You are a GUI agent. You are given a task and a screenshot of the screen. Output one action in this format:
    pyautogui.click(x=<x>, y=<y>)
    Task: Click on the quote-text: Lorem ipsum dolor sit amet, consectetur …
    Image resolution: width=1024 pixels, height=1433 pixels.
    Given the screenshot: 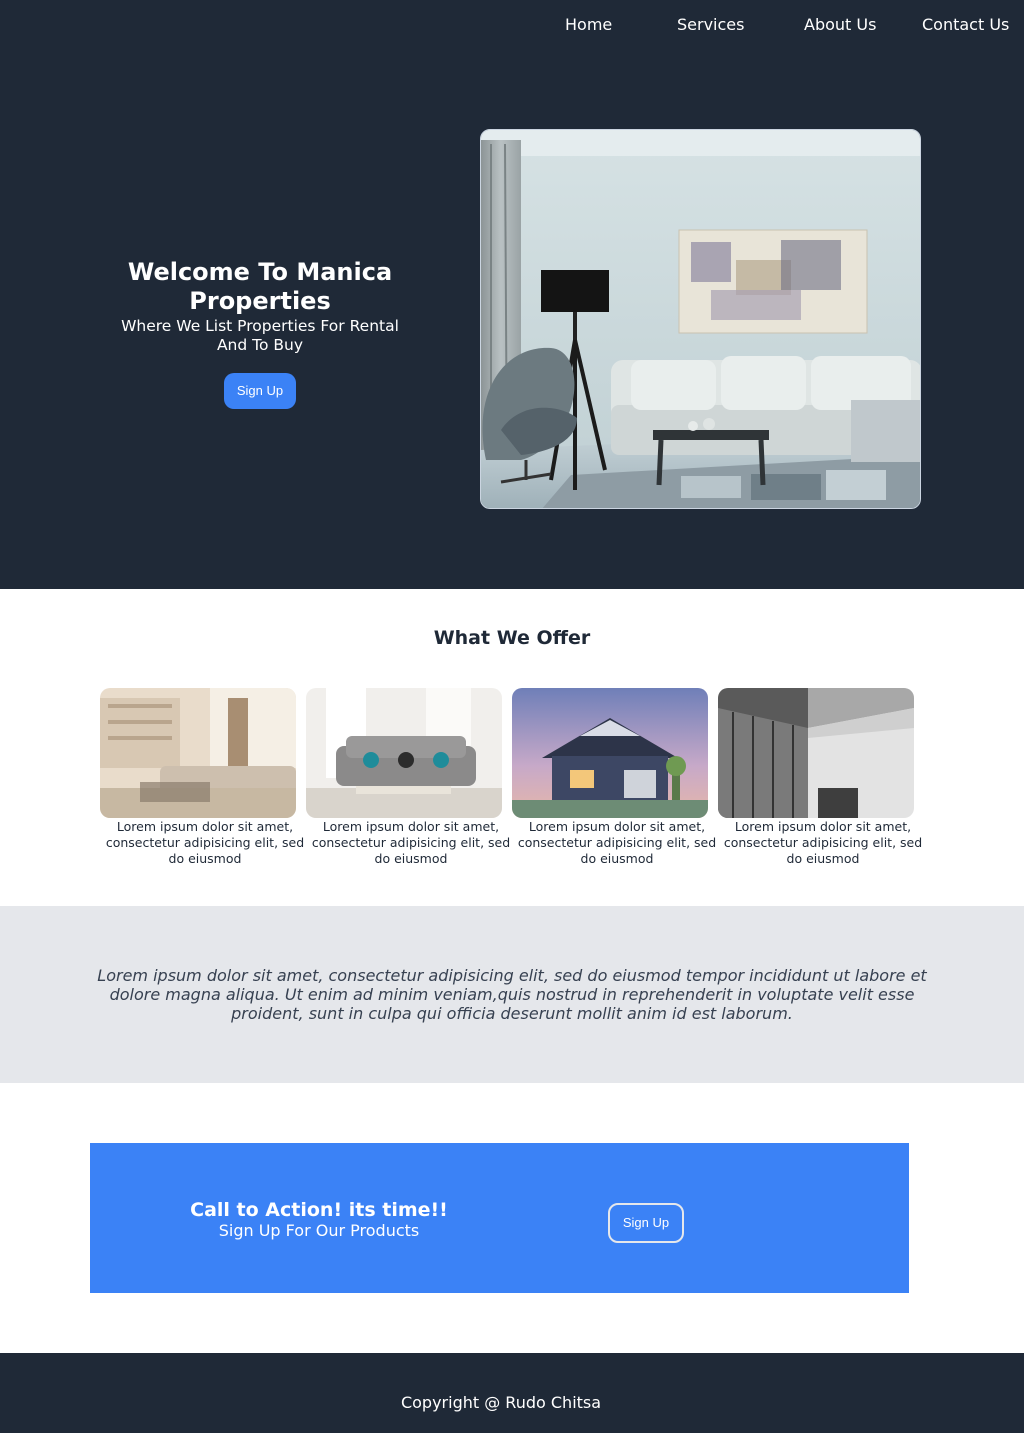 What is the action you would take?
    pyautogui.click(x=512, y=994)
    